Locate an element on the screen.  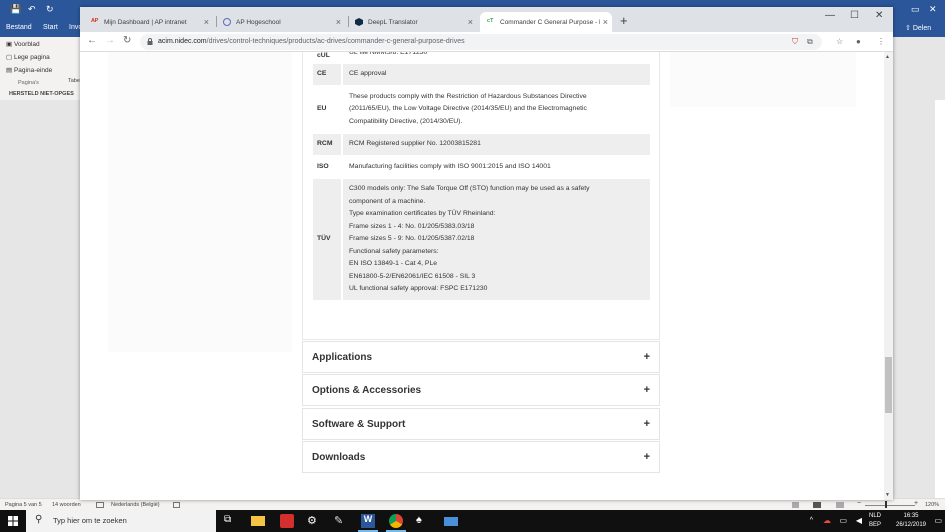
proofing-icon is located at coordinates (100, 505).